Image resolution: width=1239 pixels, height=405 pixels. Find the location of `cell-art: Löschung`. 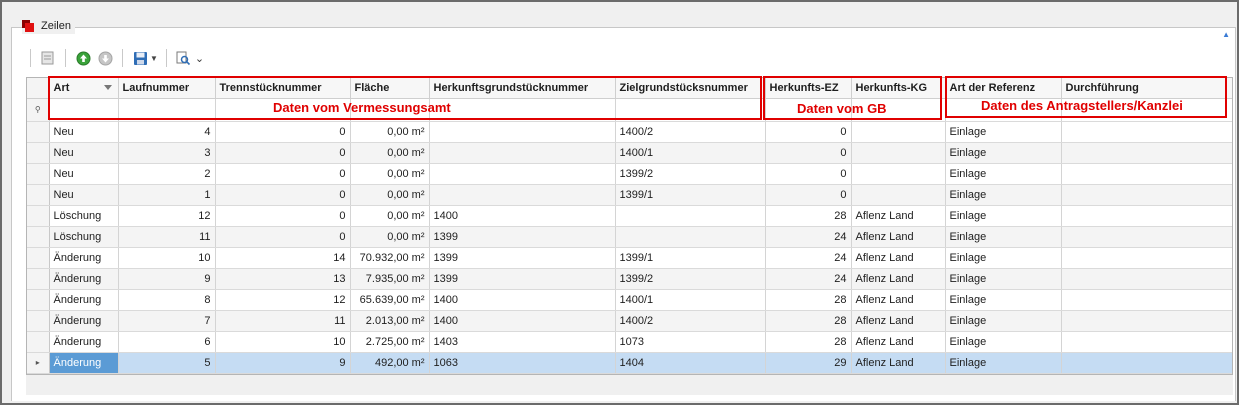

cell-art: Löschung is located at coordinates (84, 237).